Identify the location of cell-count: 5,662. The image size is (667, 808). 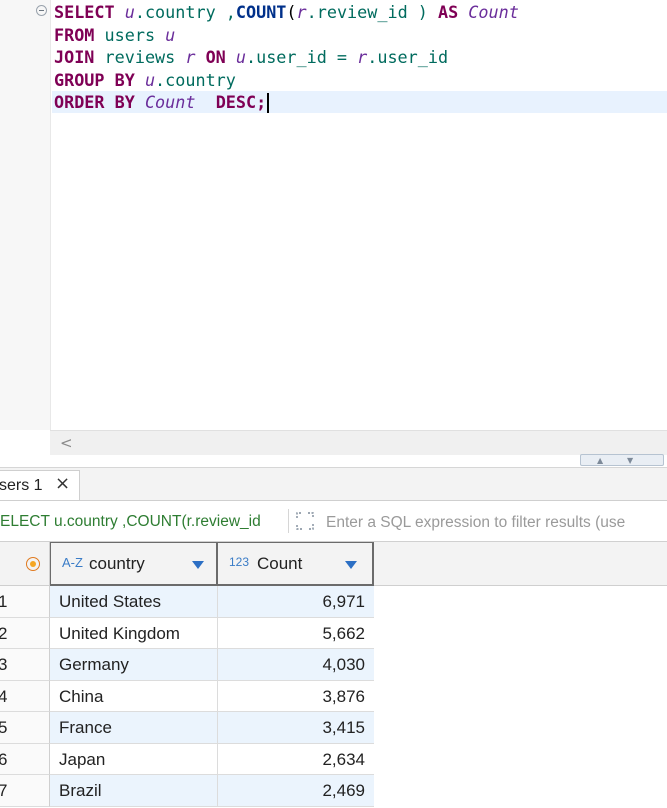
(296, 633).